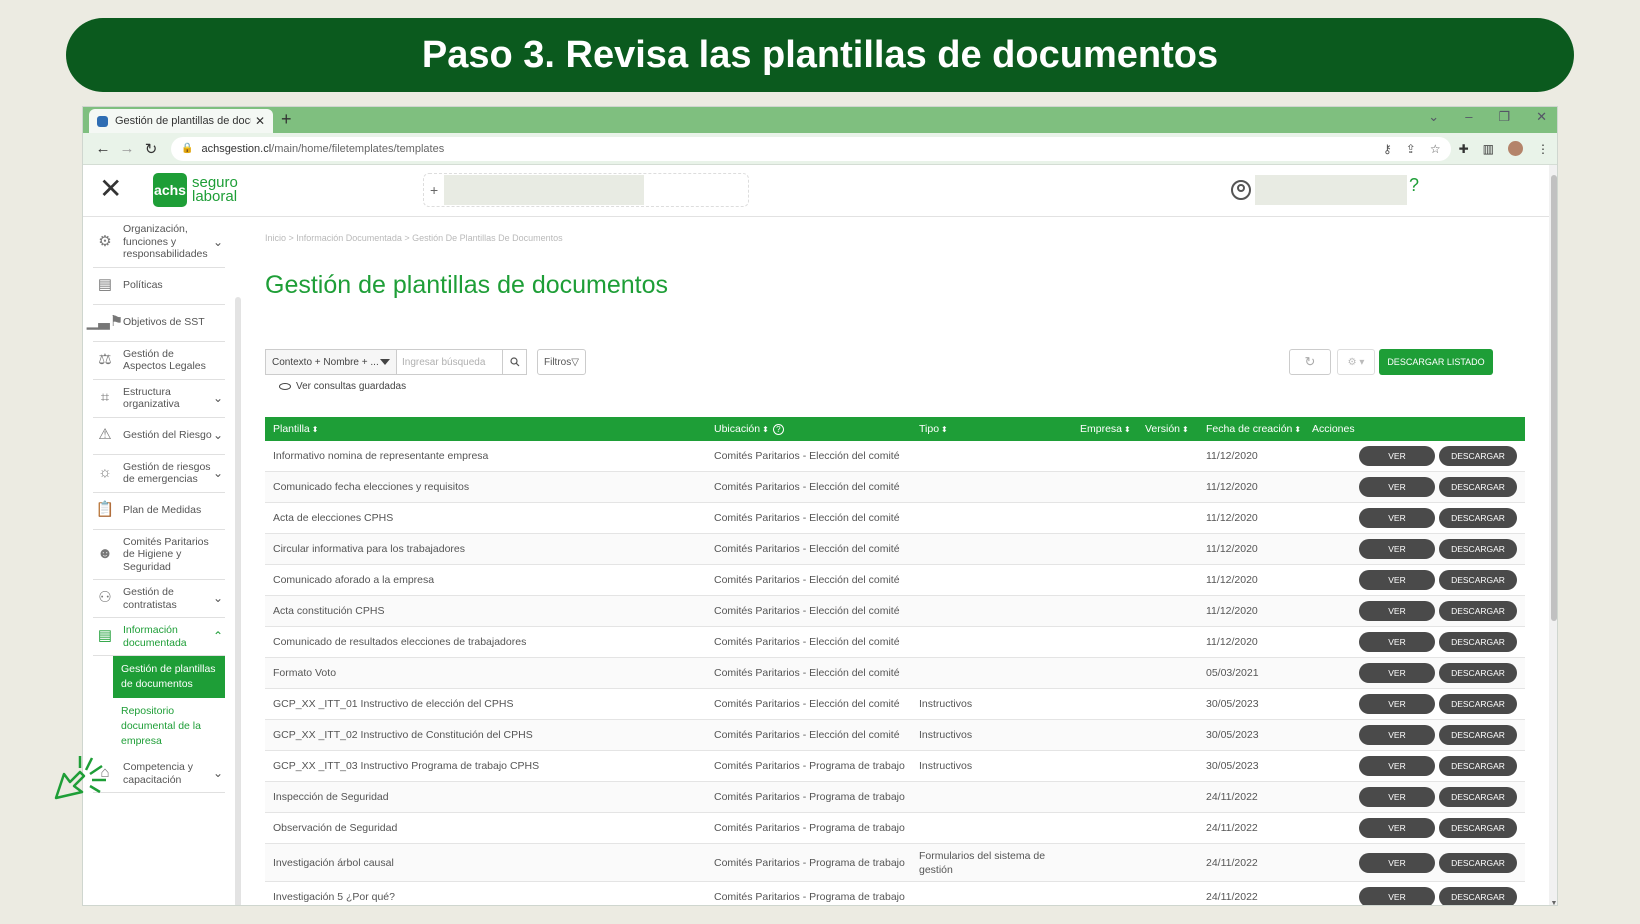 The image size is (1640, 924). What do you see at coordinates (159, 637) in the screenshot?
I see `sidebar-item: ▤ Información documentada ⌃` at bounding box center [159, 637].